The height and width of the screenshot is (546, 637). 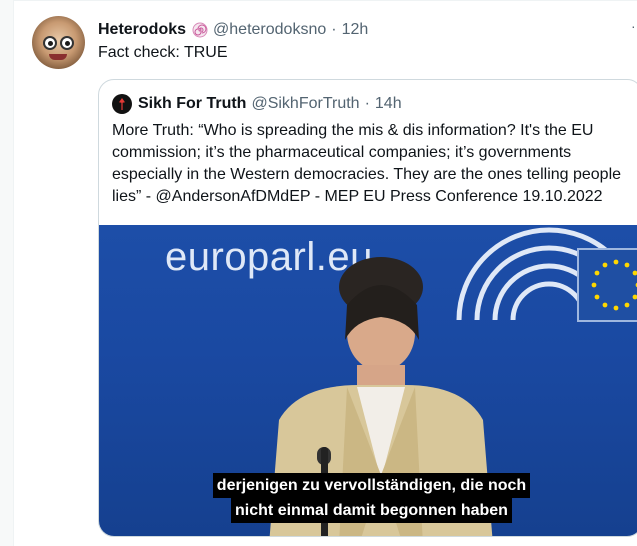 What do you see at coordinates (325, 0) in the screenshot?
I see `tweet-divider` at bounding box center [325, 0].